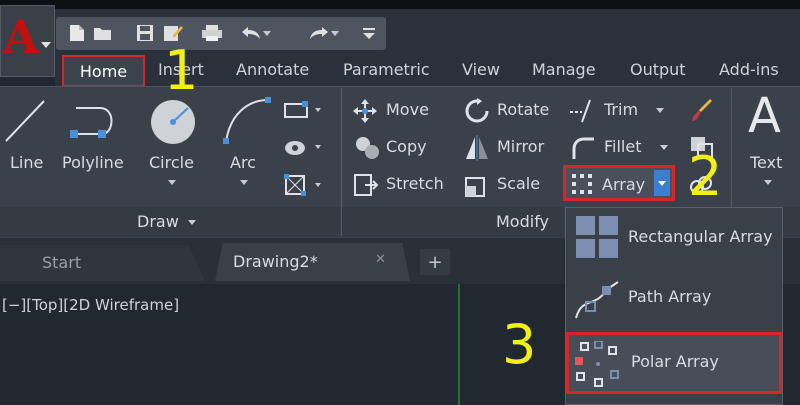 This screenshot has width=800, height=405. I want to click on scale-label: Scale, so click(518, 183).